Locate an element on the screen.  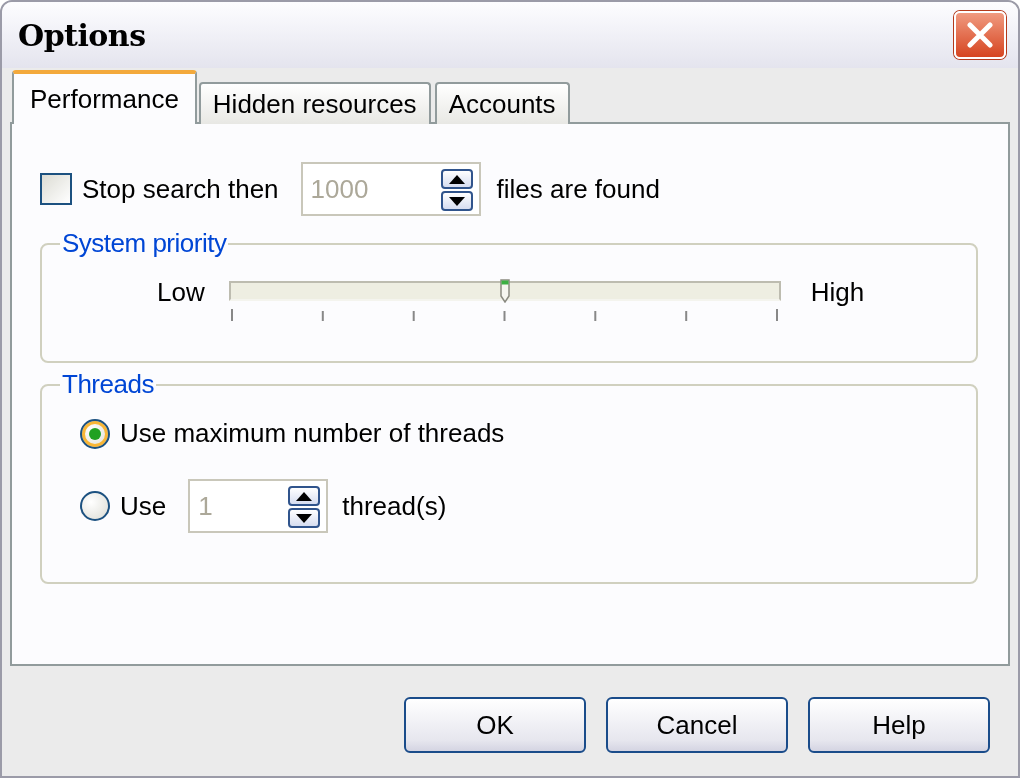
window-title: Options is located at coordinates (82, 35).